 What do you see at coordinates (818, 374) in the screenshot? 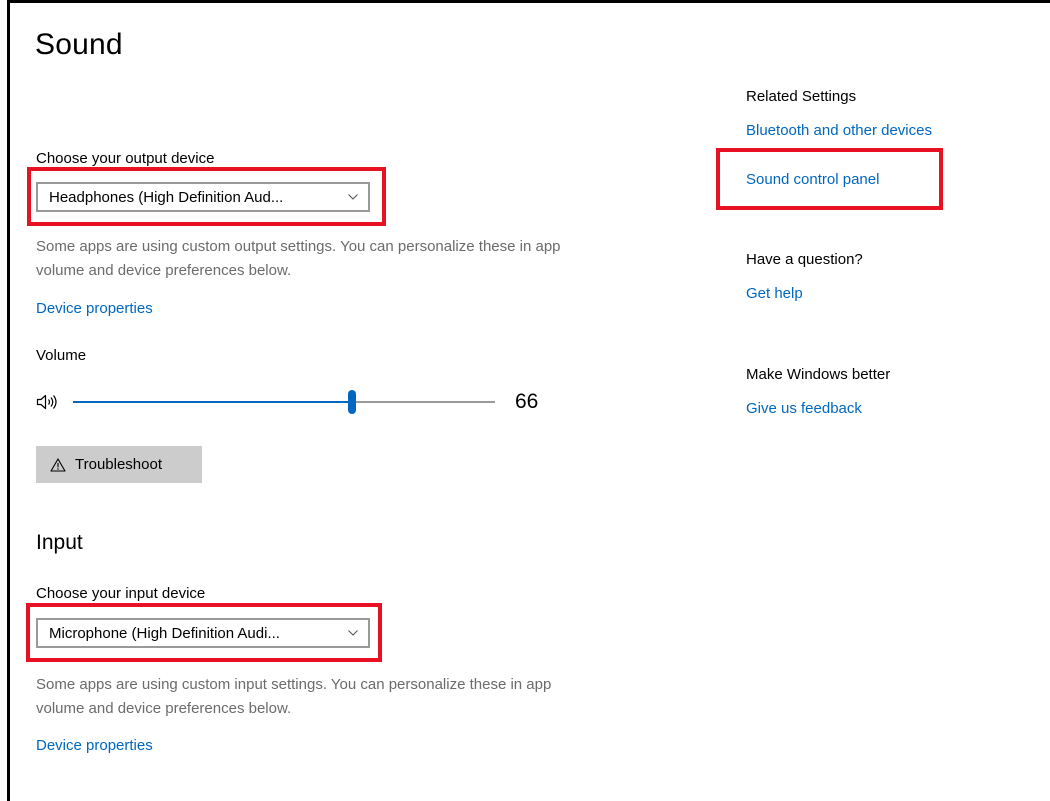
I see `make-windows-better-heading: Make Windows better` at bounding box center [818, 374].